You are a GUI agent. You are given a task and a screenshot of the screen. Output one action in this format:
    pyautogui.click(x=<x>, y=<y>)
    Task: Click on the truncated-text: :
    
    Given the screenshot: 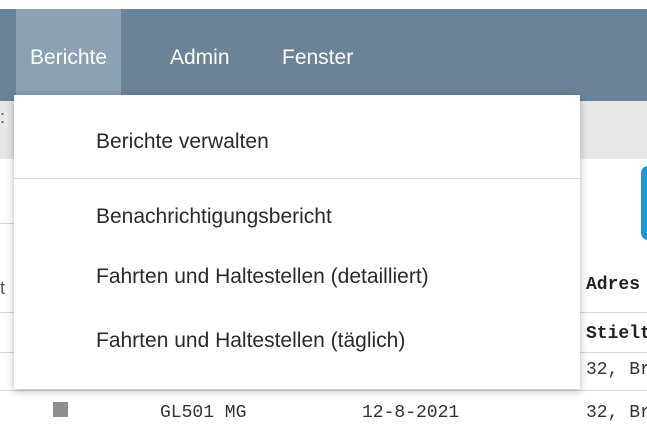 What is the action you would take?
    pyautogui.click(x=3, y=117)
    